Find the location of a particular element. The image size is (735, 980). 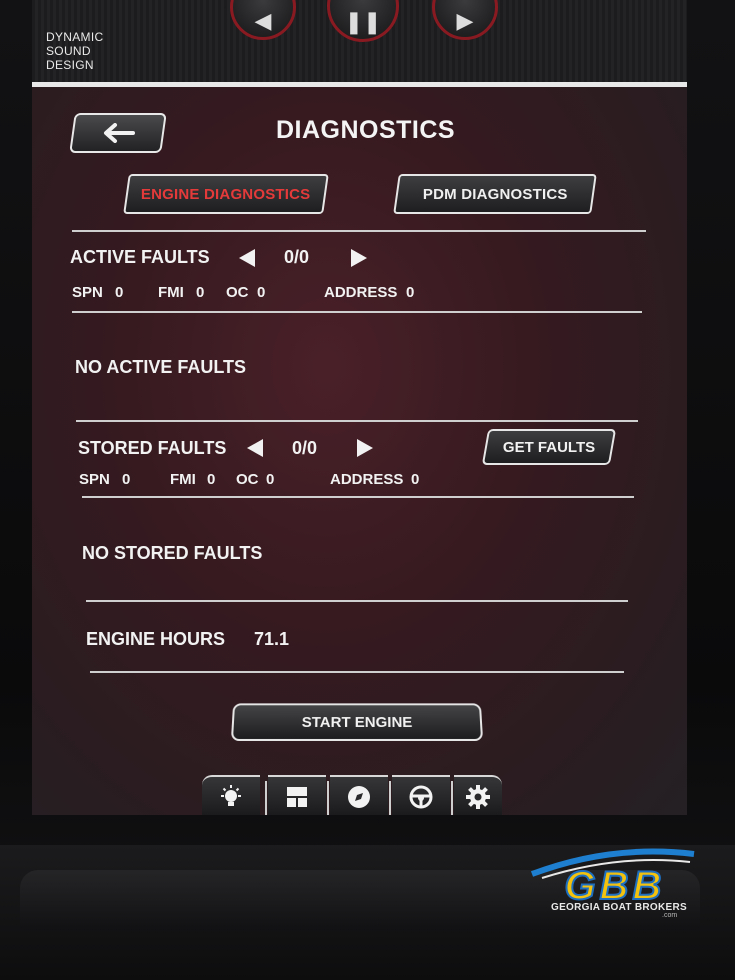

watermark-sub: .com is located at coordinates (670, 915).